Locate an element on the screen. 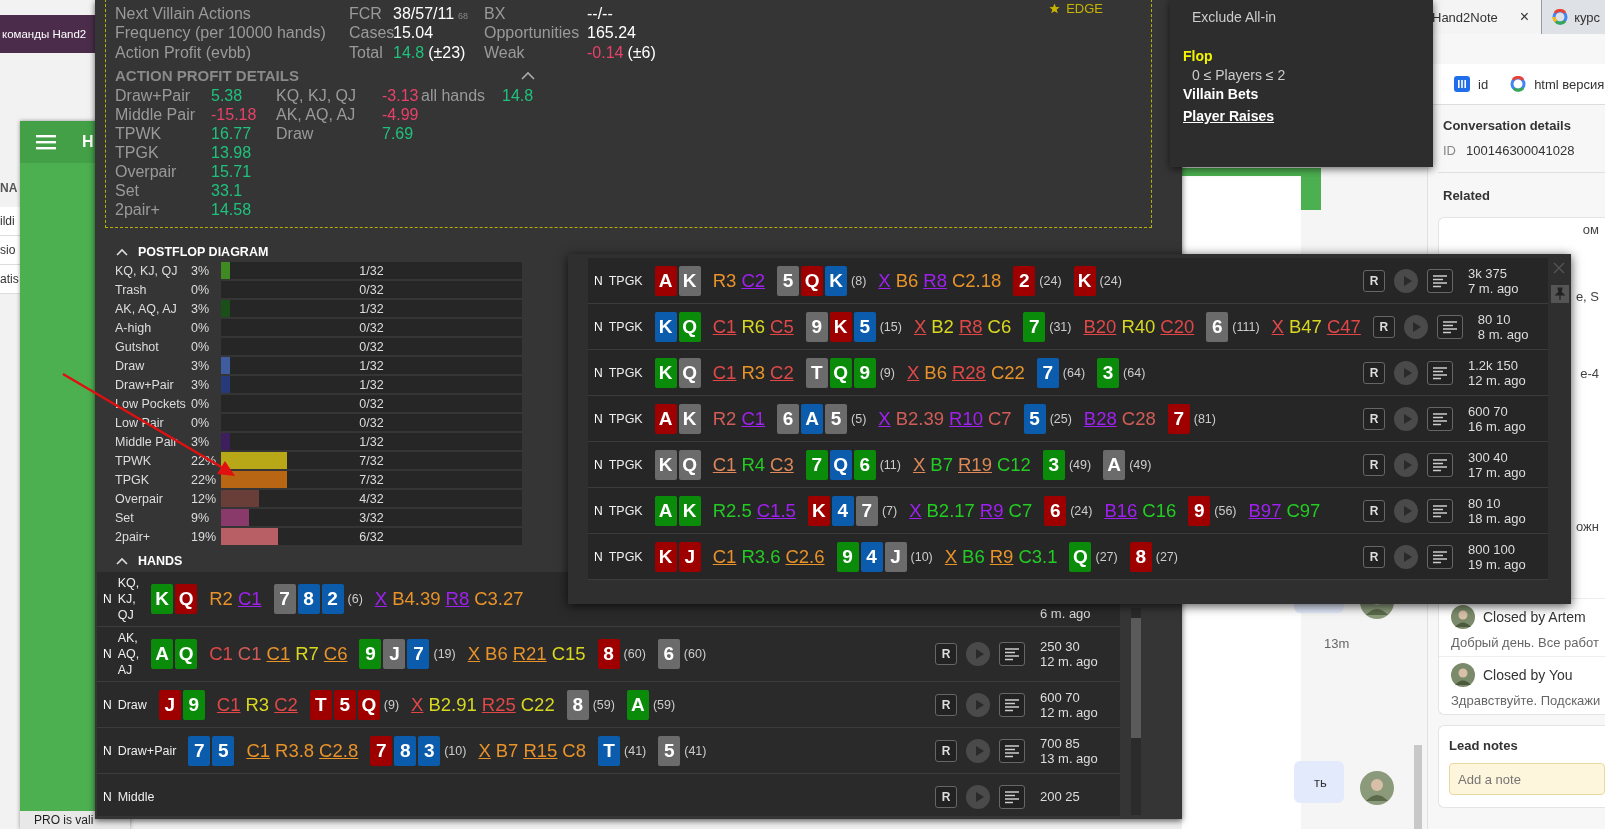  hand-category: Set is located at coordinates (125, 517).